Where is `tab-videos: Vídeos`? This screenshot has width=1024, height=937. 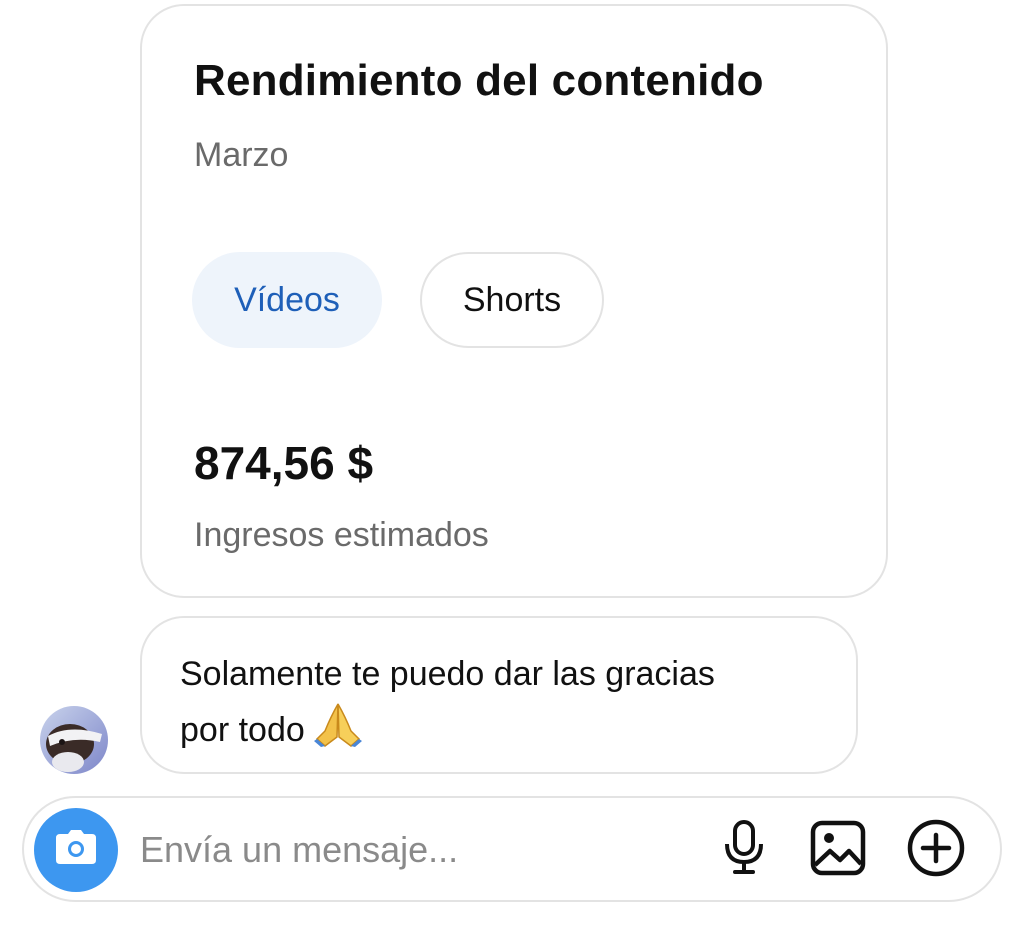 tab-videos: Vídeos is located at coordinates (287, 300).